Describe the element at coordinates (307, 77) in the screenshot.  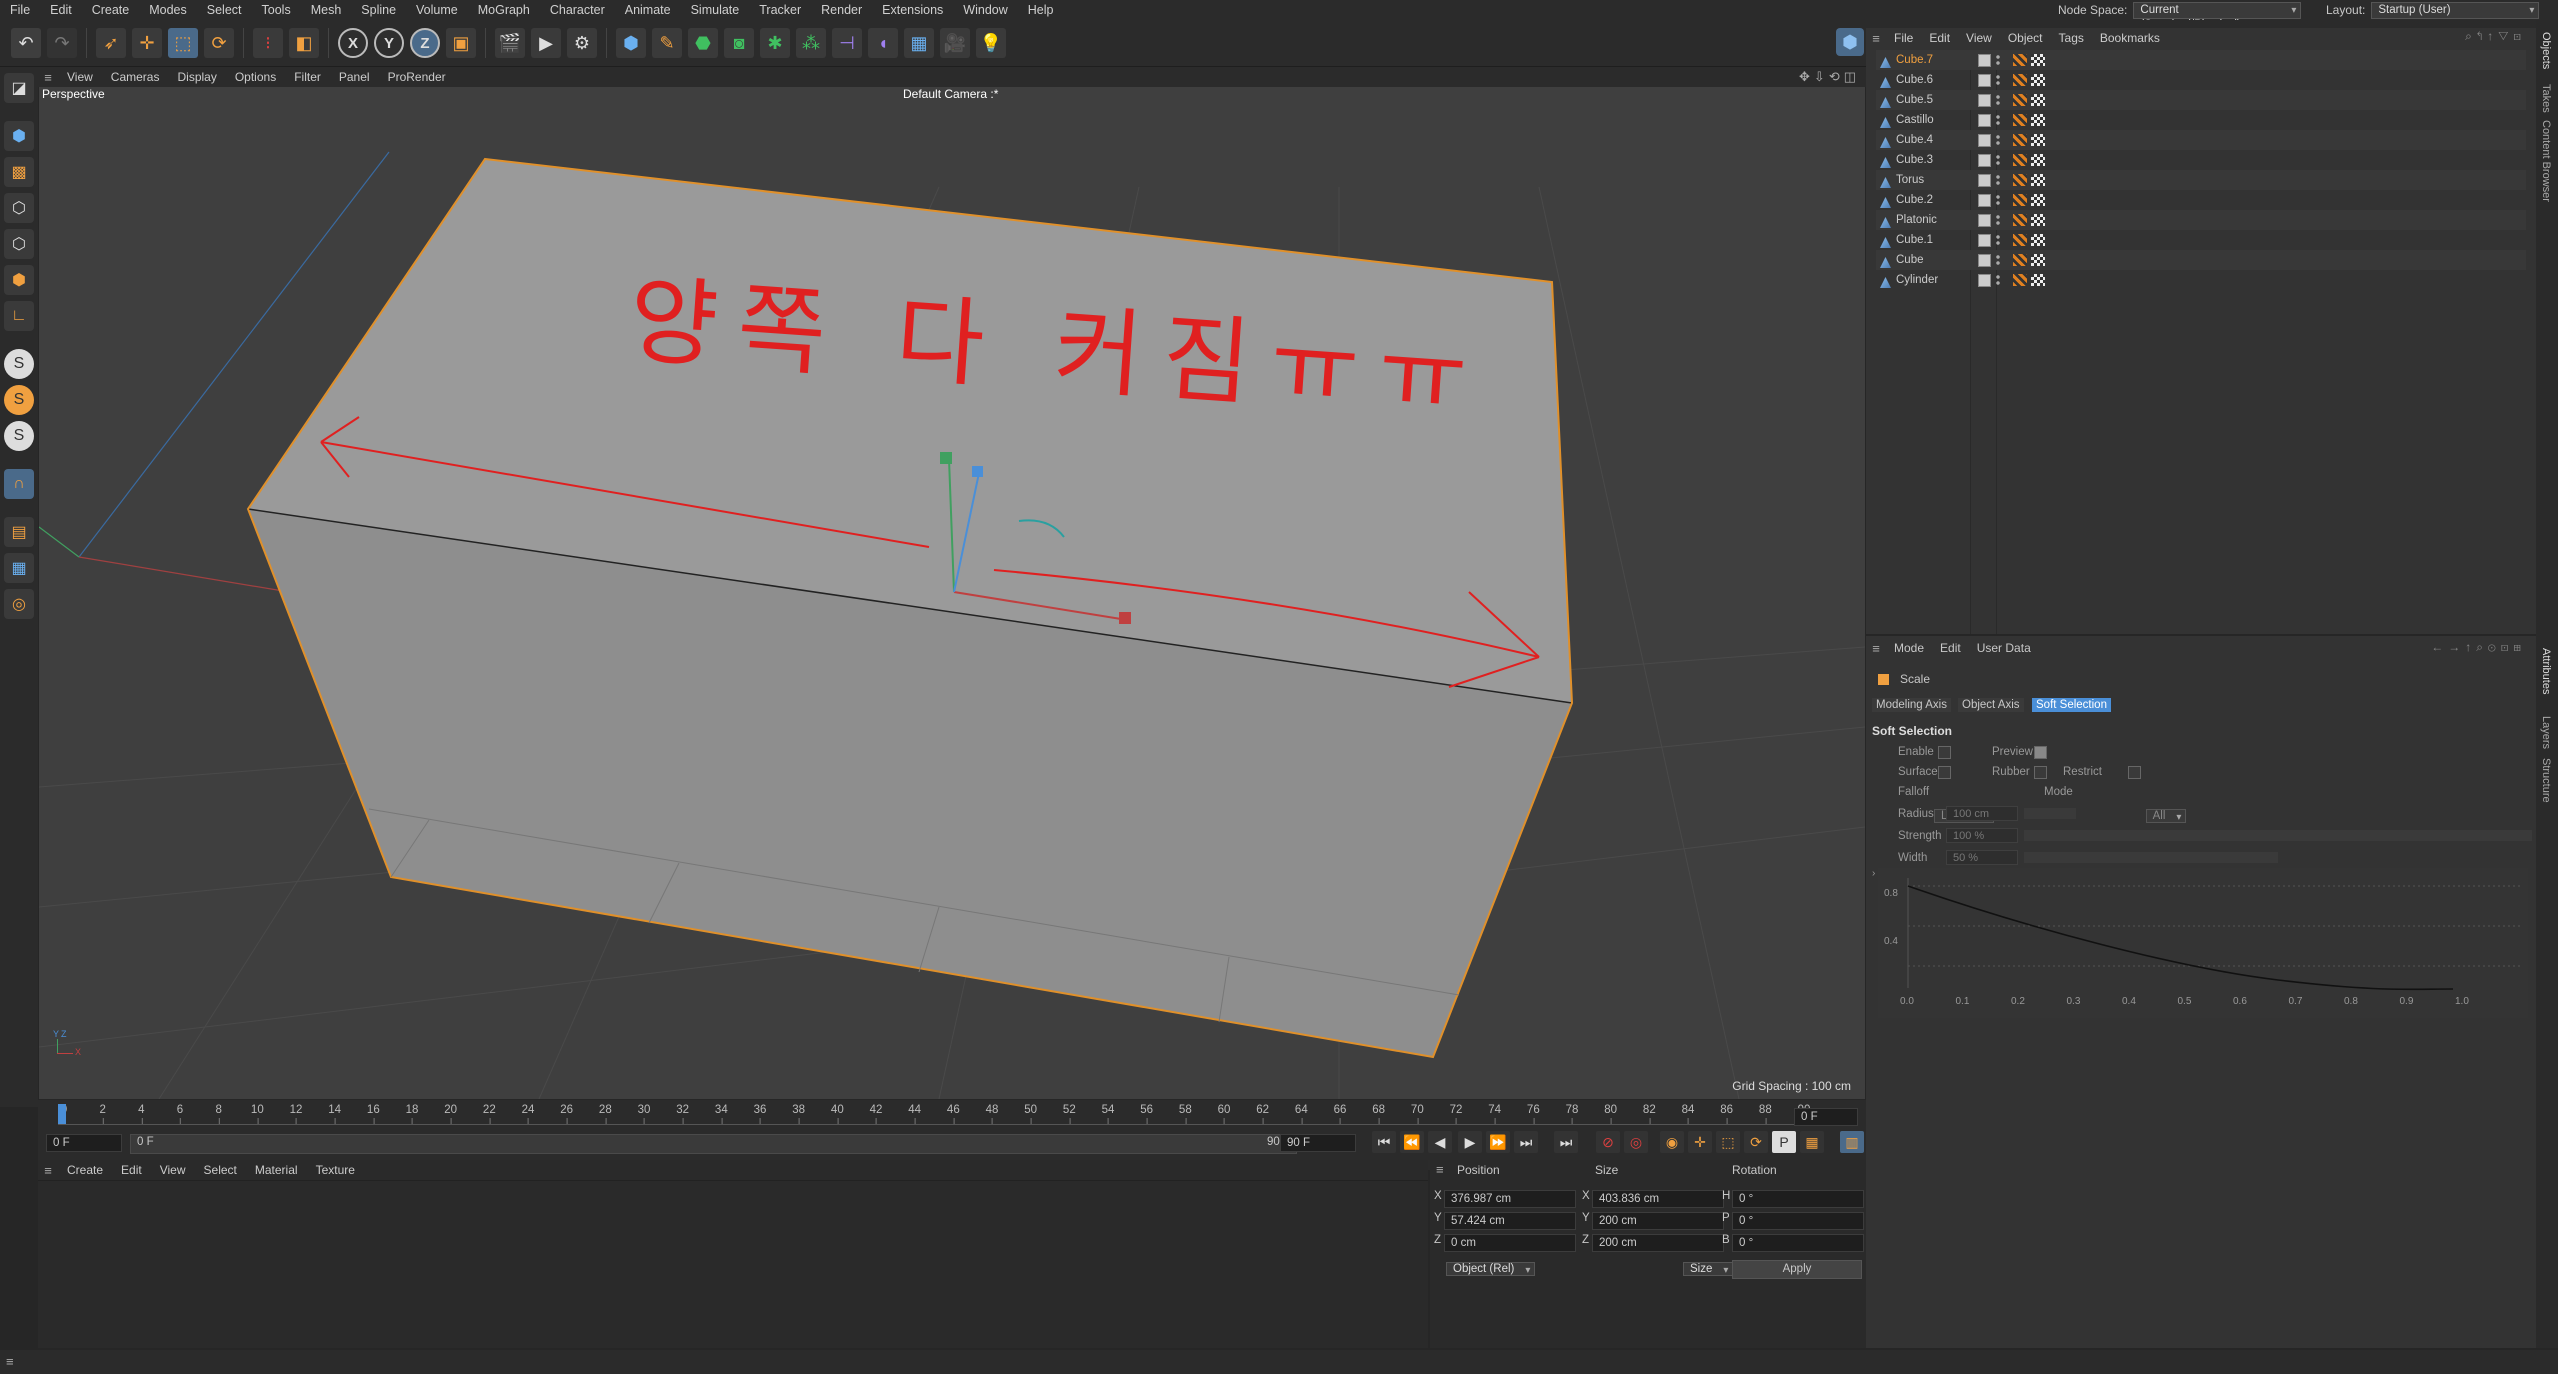
I see `viewport-menu-filter: Filter` at that location.